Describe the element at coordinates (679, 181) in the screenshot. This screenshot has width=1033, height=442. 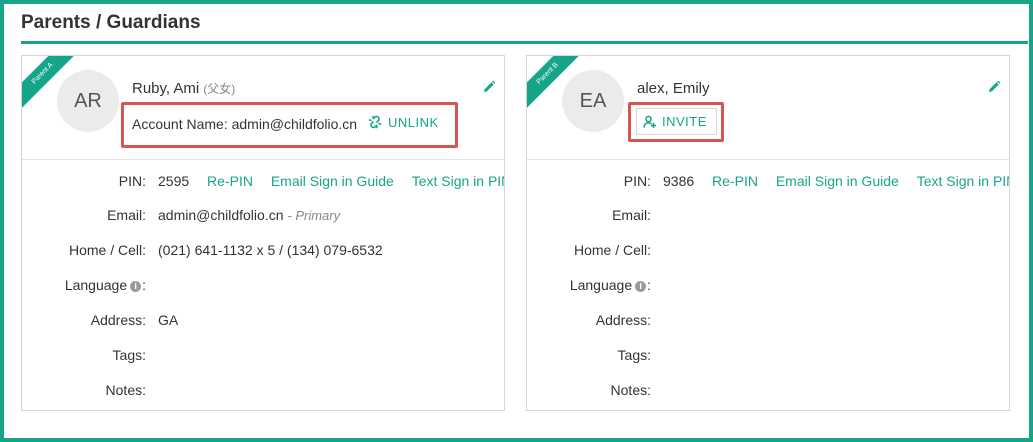
I see `pin-value: 9386` at that location.